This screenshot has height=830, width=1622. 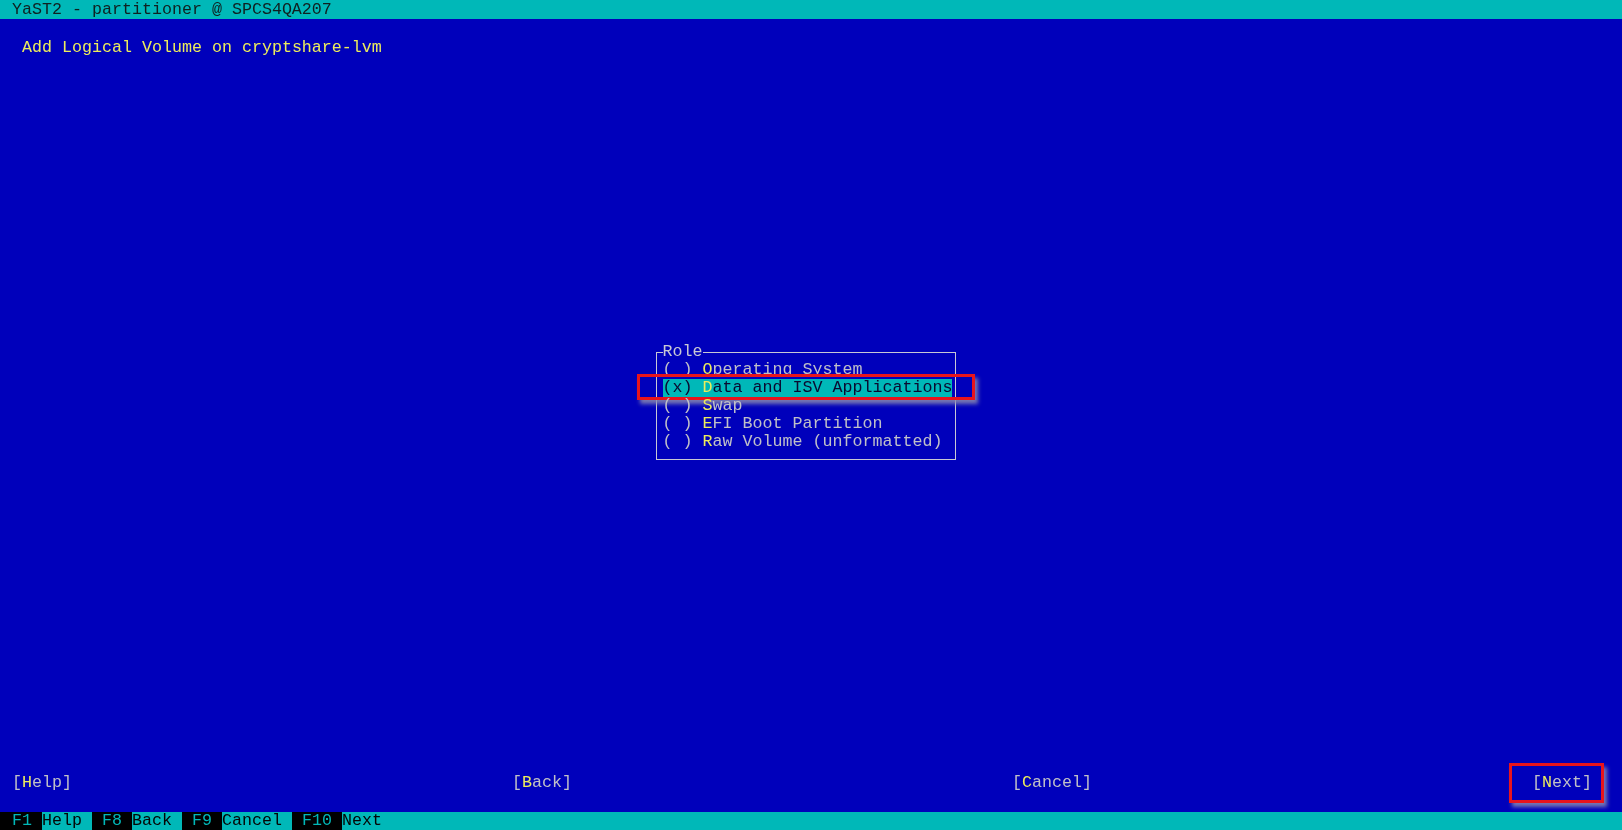 I want to click on next-button: [Next], so click(x=1562, y=783).